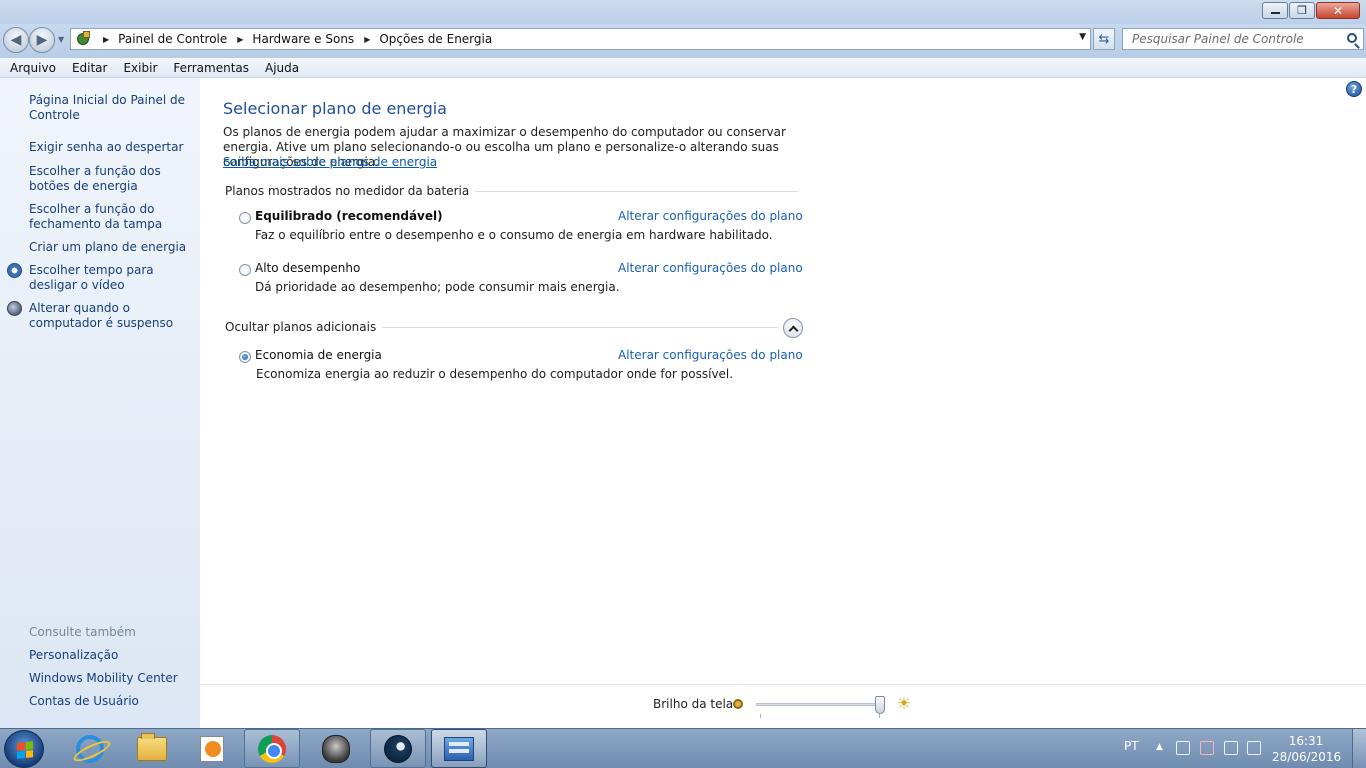  Describe the element at coordinates (435, 39) in the screenshot. I see `breadcrumb-power-options: Opções de Energia` at that location.